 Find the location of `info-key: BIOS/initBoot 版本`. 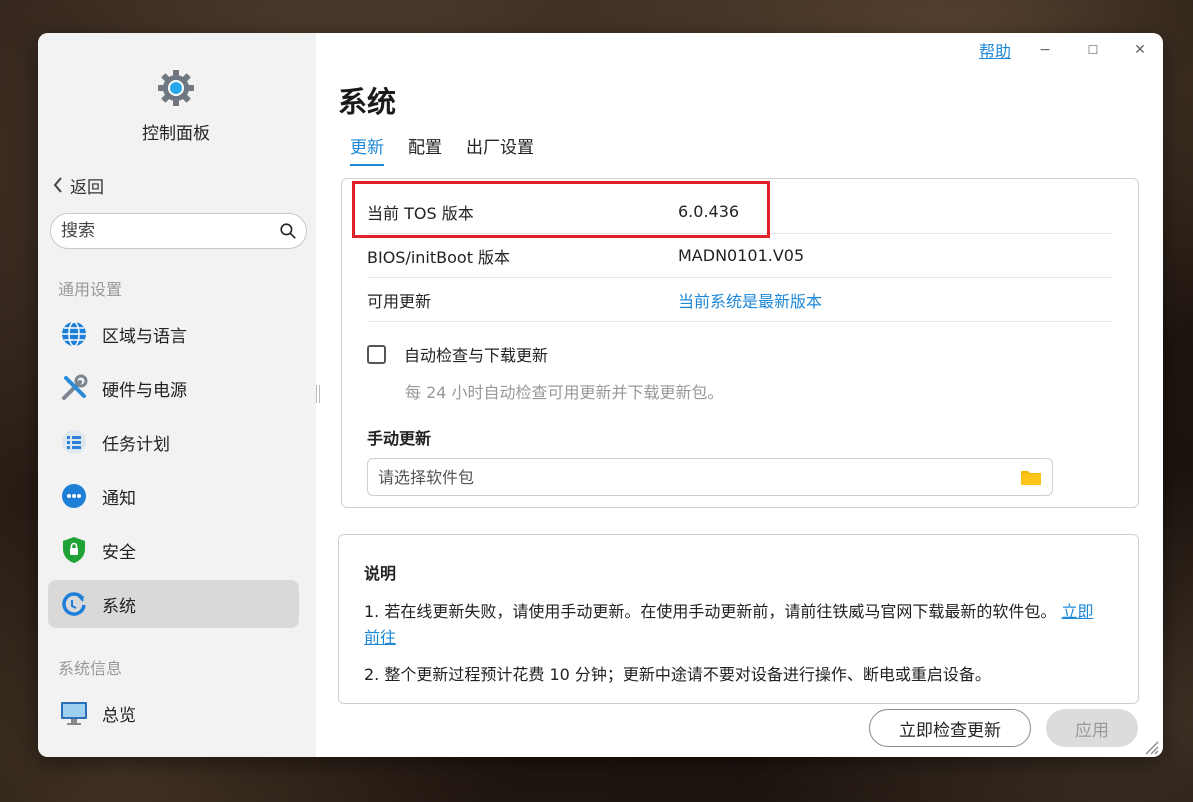

info-key: BIOS/initBoot 版本 is located at coordinates (439, 257).